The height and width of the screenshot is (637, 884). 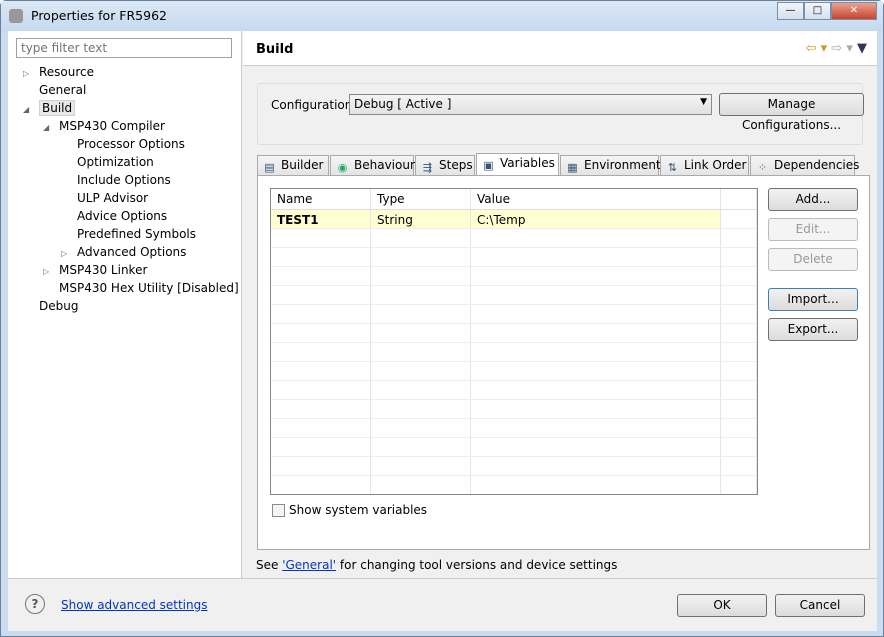 I want to click on page-title: Build, so click(x=275, y=49).